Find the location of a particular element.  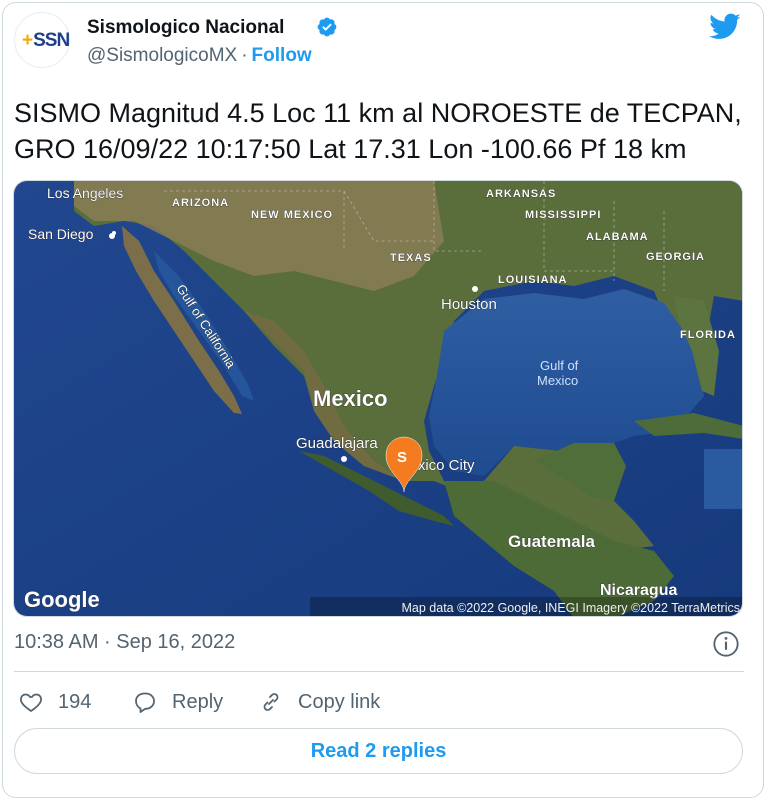

label-arkansas: ARKANSAS is located at coordinates (521, 194).